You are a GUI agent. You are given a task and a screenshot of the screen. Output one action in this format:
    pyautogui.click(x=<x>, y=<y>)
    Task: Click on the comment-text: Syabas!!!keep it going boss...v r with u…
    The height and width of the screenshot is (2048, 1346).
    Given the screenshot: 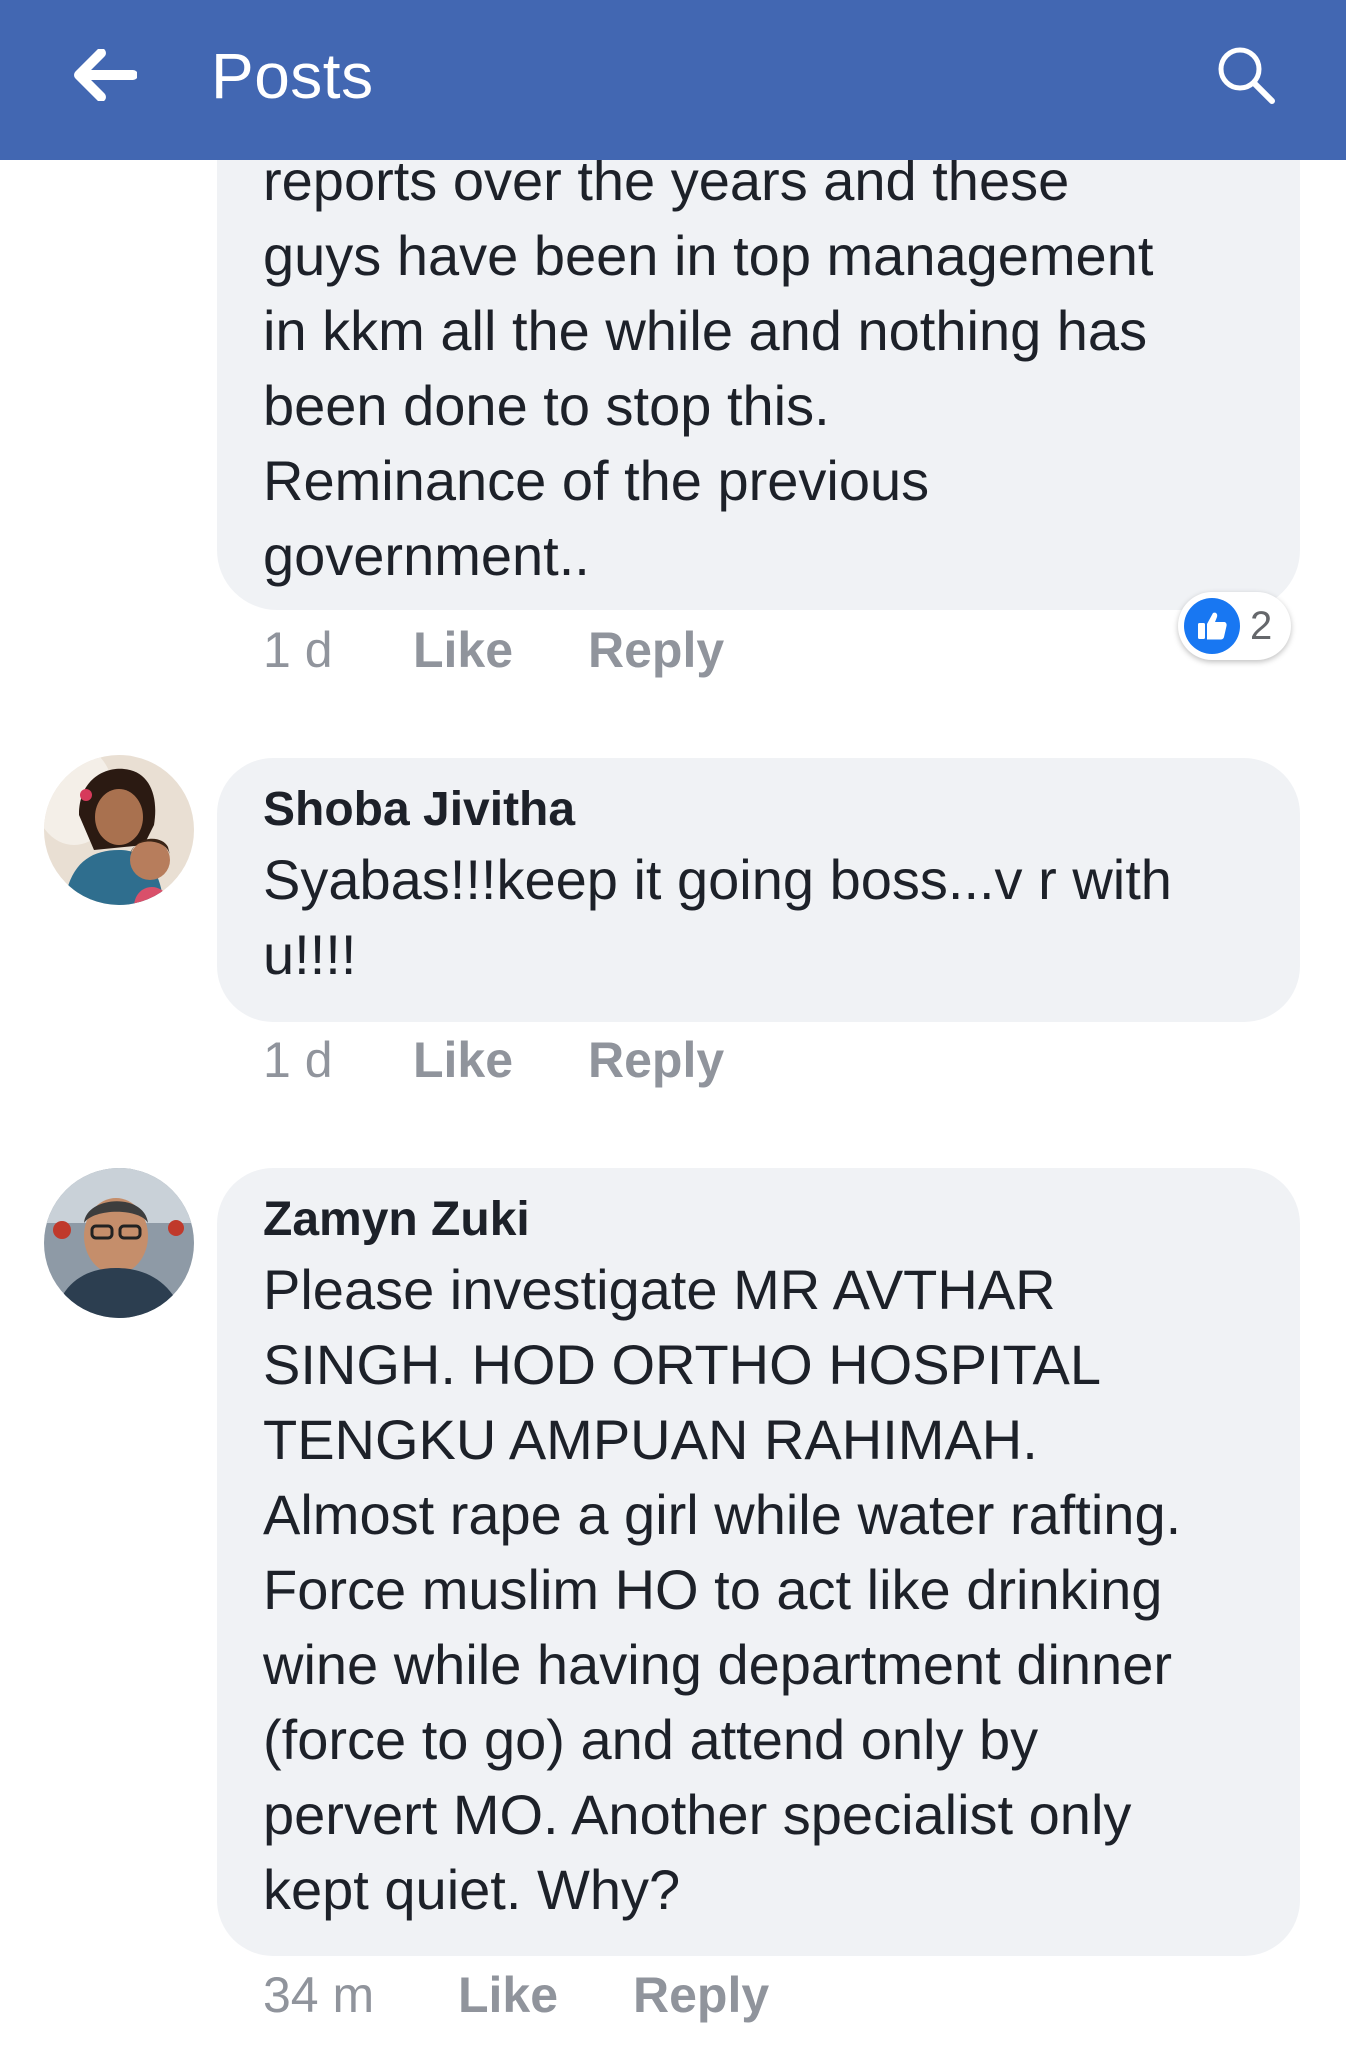 What is the action you would take?
    pyautogui.click(x=717, y=917)
    